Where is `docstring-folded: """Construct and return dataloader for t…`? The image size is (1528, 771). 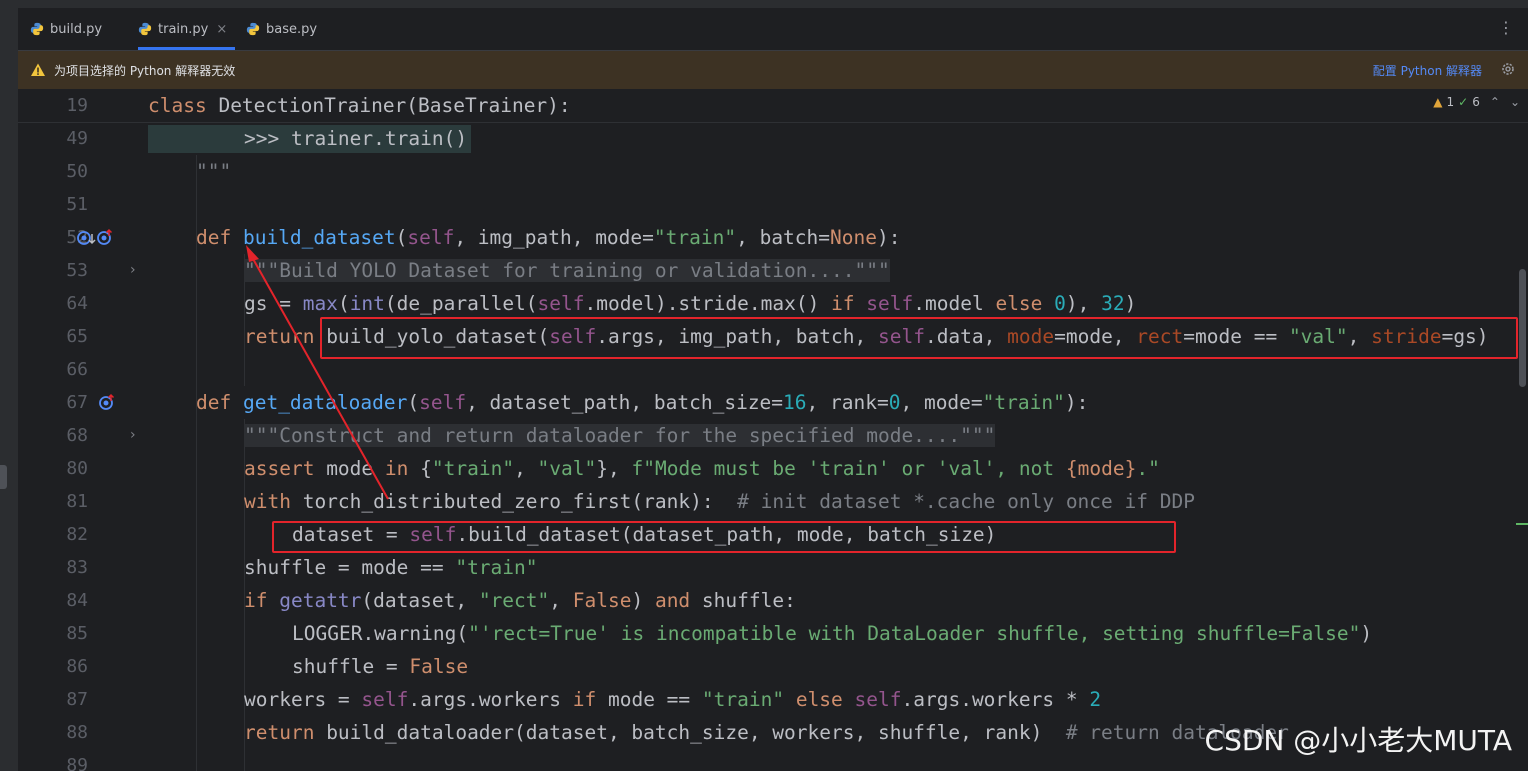
docstring-folded: """Construct and return dataloader for t… is located at coordinates (620, 435).